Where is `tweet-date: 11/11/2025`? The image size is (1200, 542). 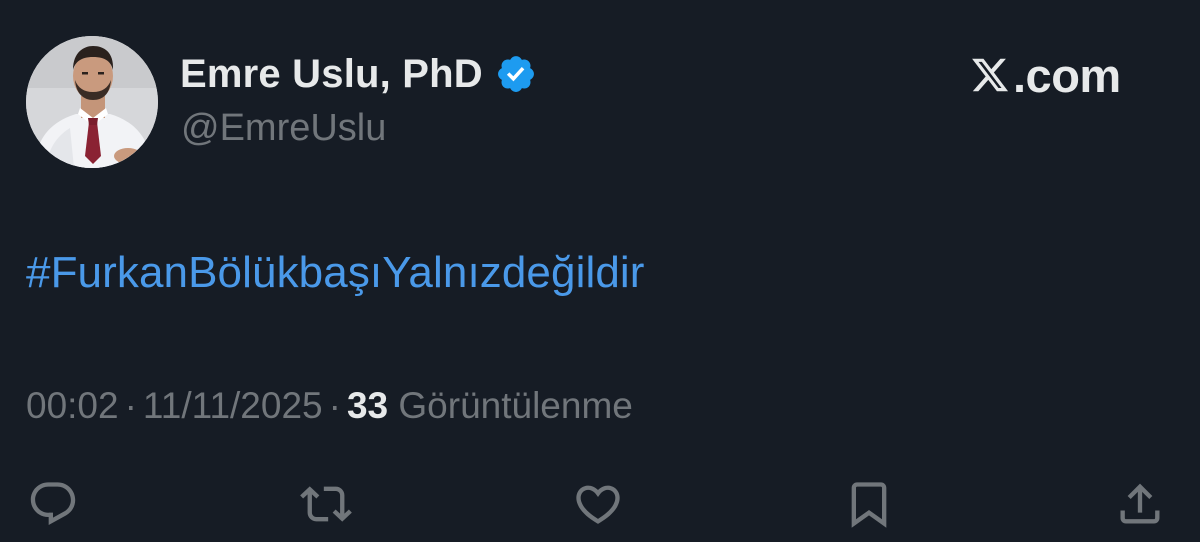
tweet-date: 11/11/2025 is located at coordinates (233, 405).